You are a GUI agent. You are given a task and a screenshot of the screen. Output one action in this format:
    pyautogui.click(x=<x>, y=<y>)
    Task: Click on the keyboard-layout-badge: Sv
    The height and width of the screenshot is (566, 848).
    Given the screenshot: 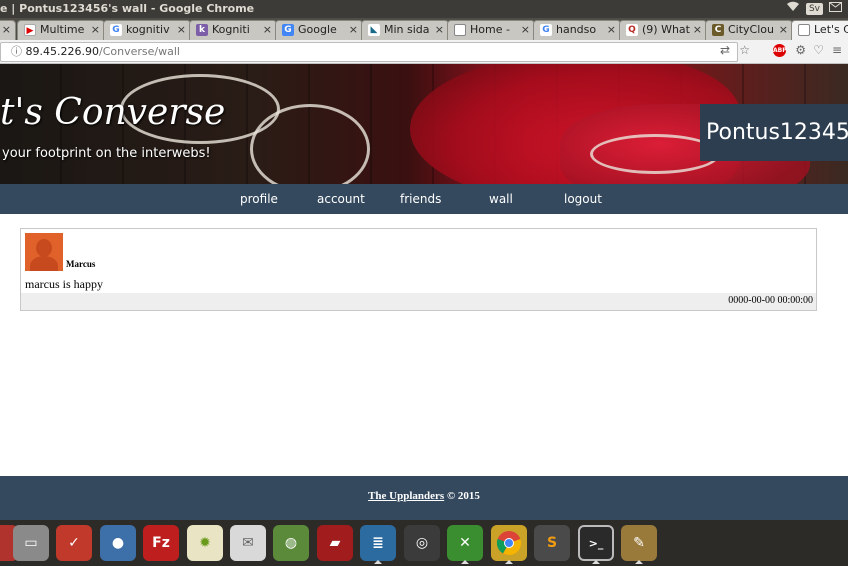 What is the action you would take?
    pyautogui.click(x=814, y=9)
    